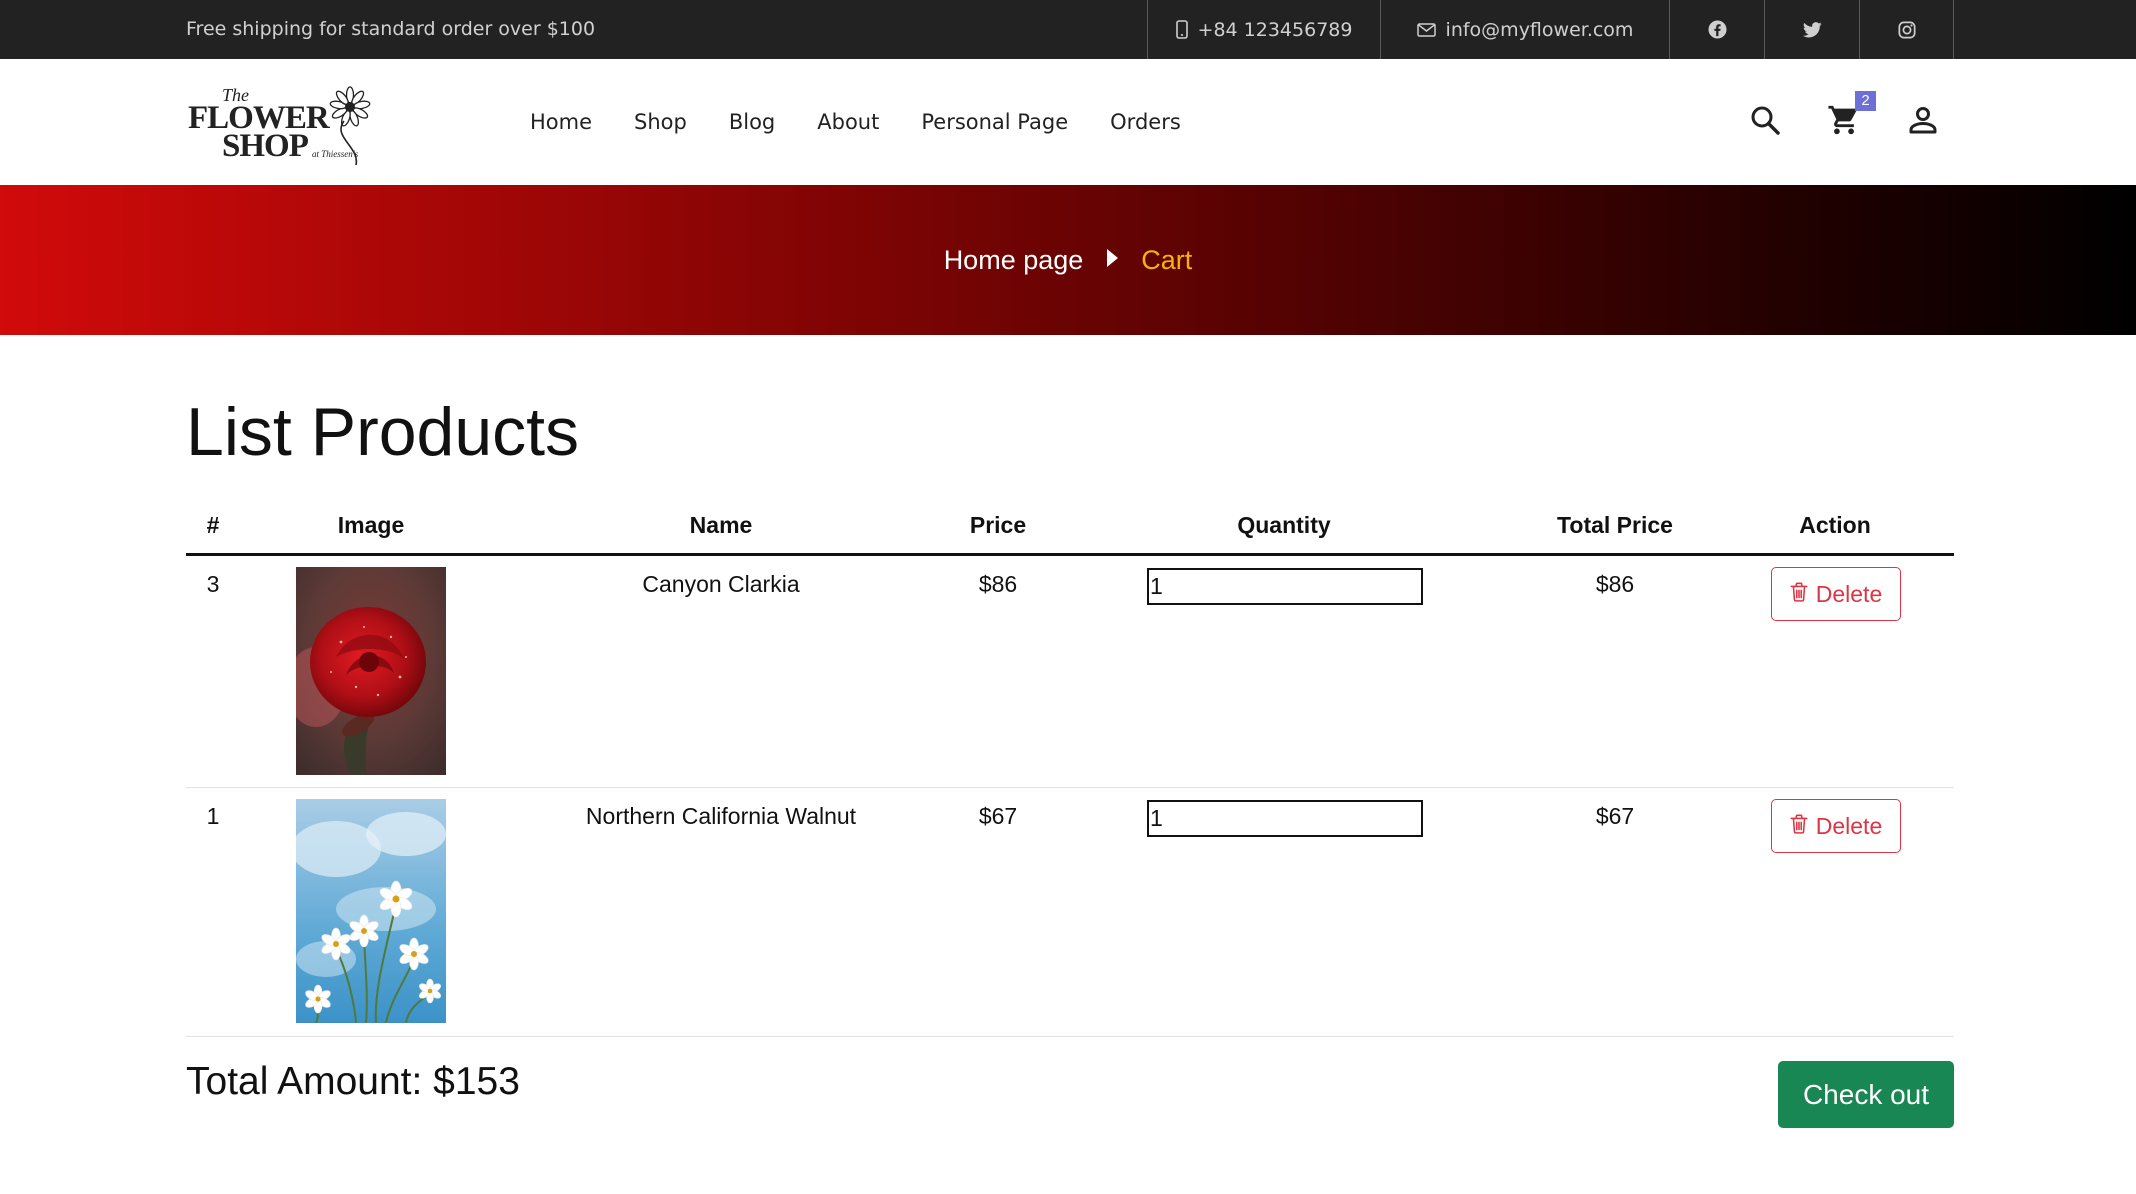 This screenshot has width=2136, height=1194. What do you see at coordinates (1181, 29) in the screenshot?
I see `phone-icon` at bounding box center [1181, 29].